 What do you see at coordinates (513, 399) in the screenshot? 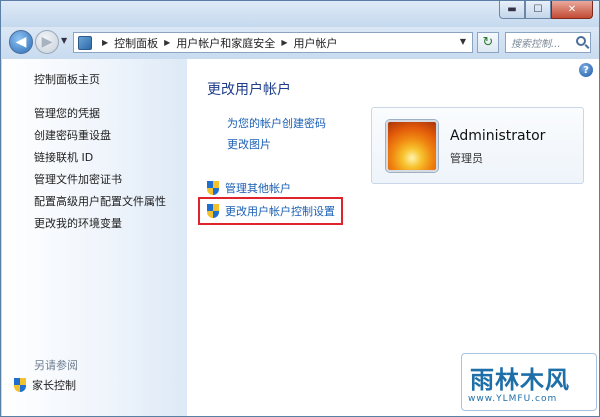
I see `watermark-url: www.YLMFU.com` at bounding box center [513, 399].